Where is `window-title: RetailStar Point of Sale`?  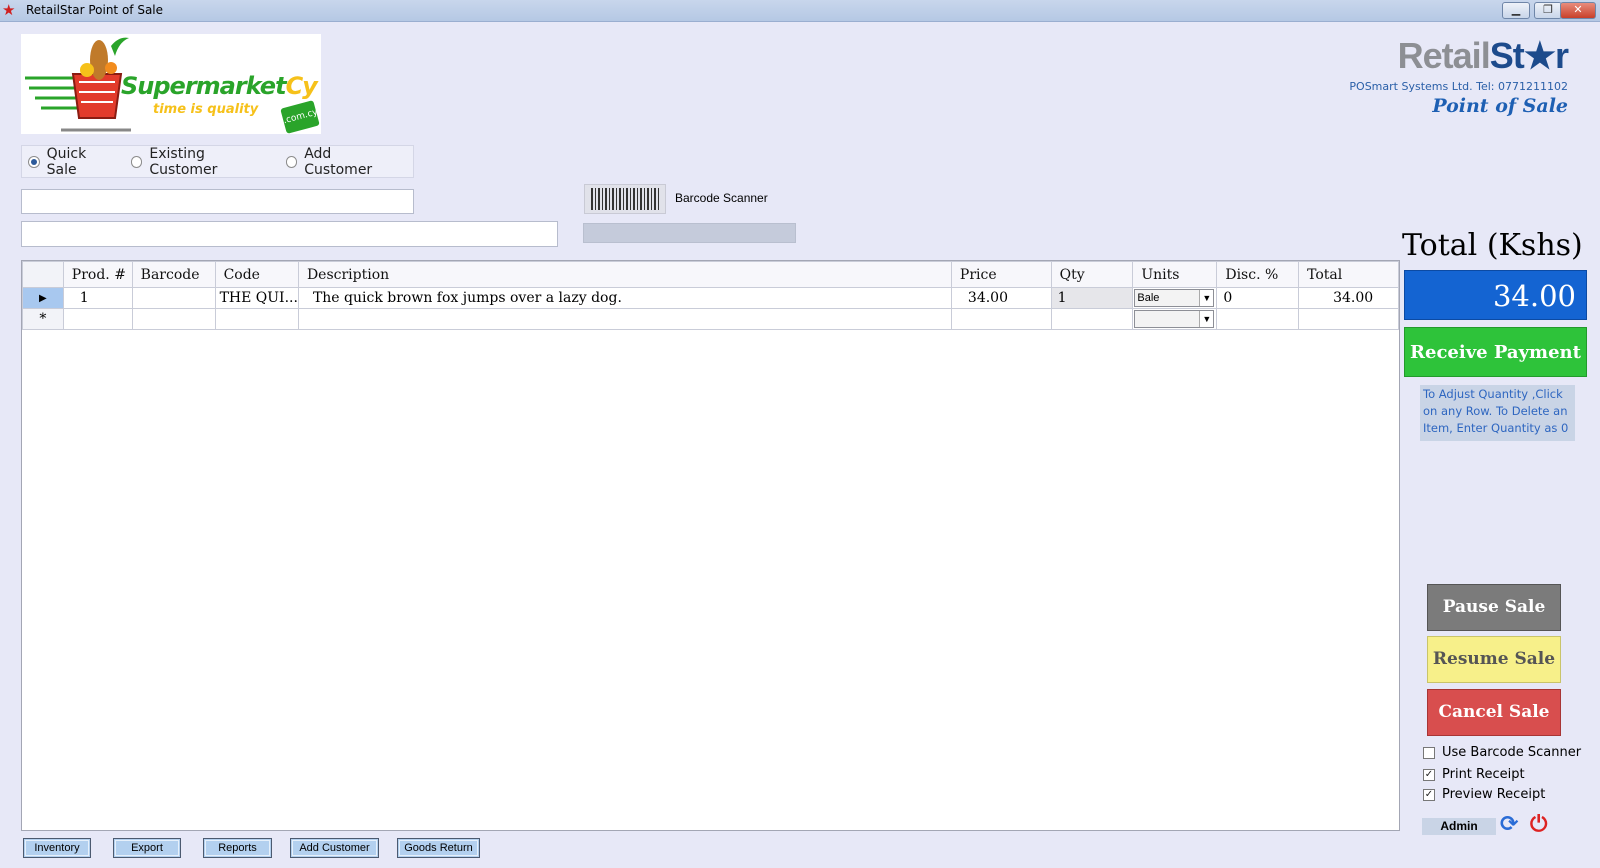 window-title: RetailStar Point of Sale is located at coordinates (95, 10).